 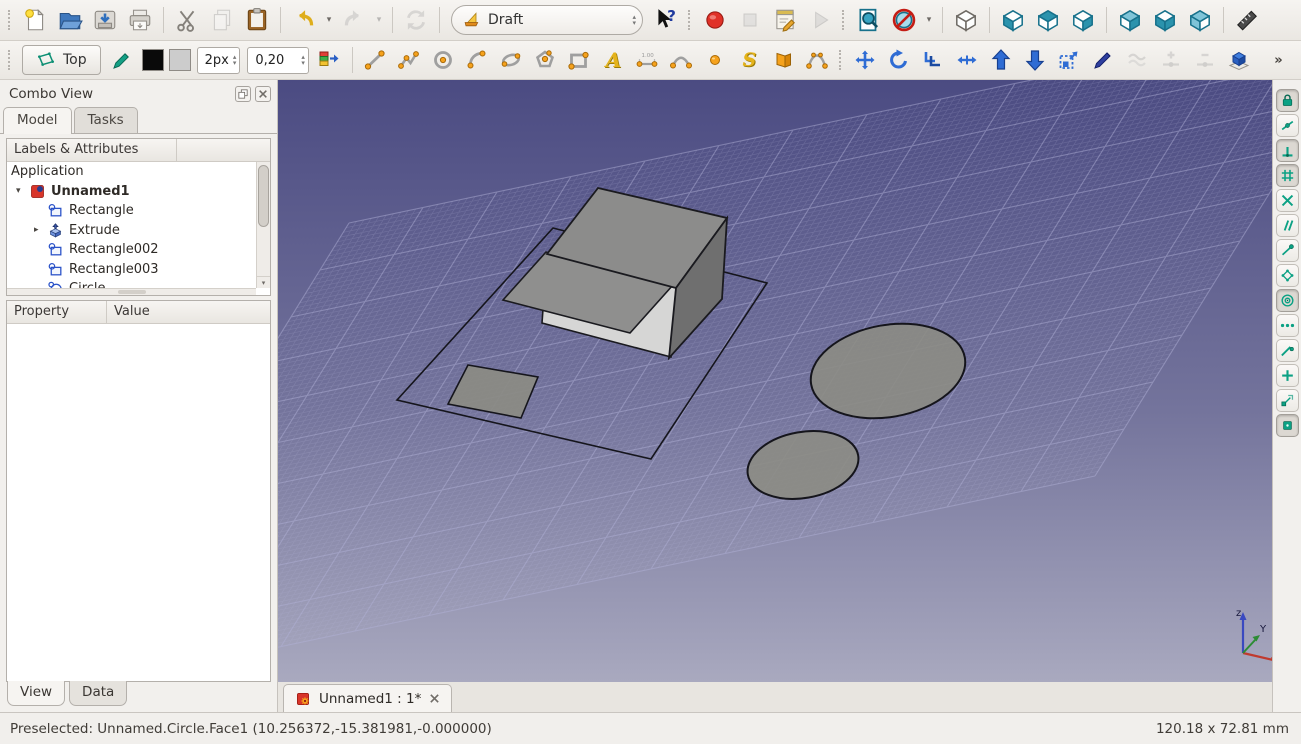 What do you see at coordinates (1287, 100) in the screenshot?
I see `snap-lock` at bounding box center [1287, 100].